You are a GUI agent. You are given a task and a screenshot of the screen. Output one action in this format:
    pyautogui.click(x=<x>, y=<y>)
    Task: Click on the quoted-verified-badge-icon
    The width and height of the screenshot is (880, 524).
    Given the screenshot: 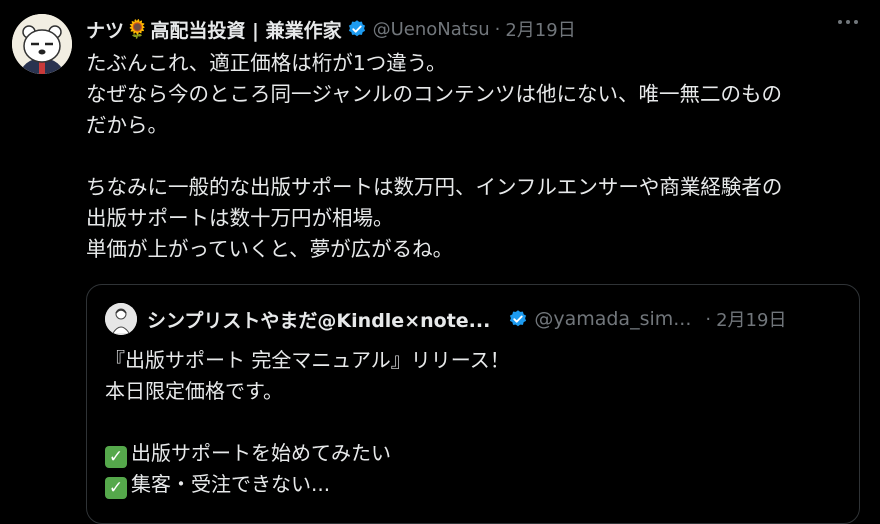 What is the action you would take?
    pyautogui.click(x=518, y=318)
    